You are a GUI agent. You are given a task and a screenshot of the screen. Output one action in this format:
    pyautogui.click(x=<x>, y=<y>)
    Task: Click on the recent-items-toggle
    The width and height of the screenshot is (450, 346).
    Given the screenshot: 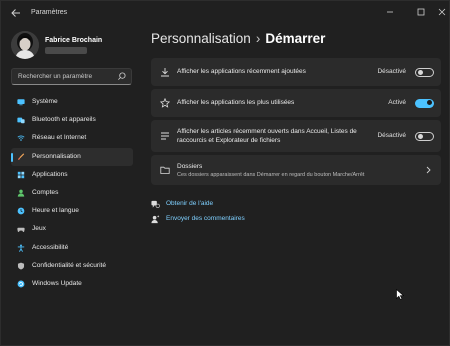 What is the action you would take?
    pyautogui.click(x=424, y=136)
    